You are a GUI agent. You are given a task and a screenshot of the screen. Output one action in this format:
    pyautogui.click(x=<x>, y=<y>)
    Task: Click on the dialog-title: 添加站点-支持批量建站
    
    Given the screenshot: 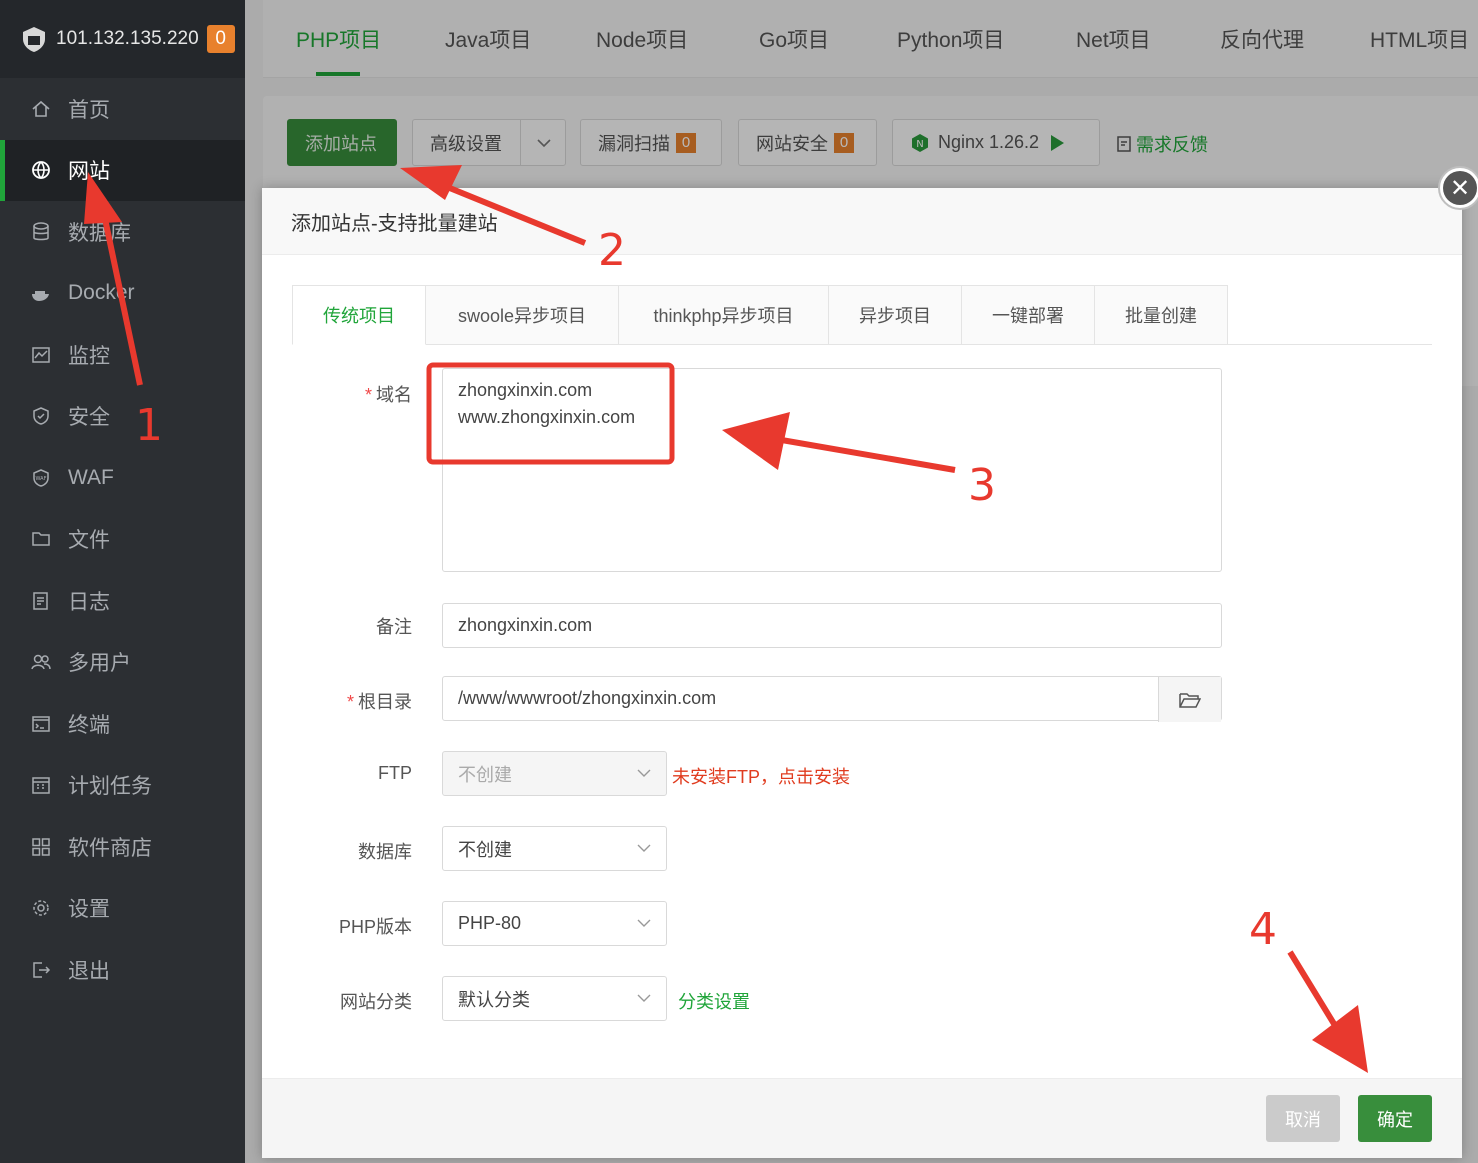 What is the action you would take?
    pyautogui.click(x=862, y=221)
    